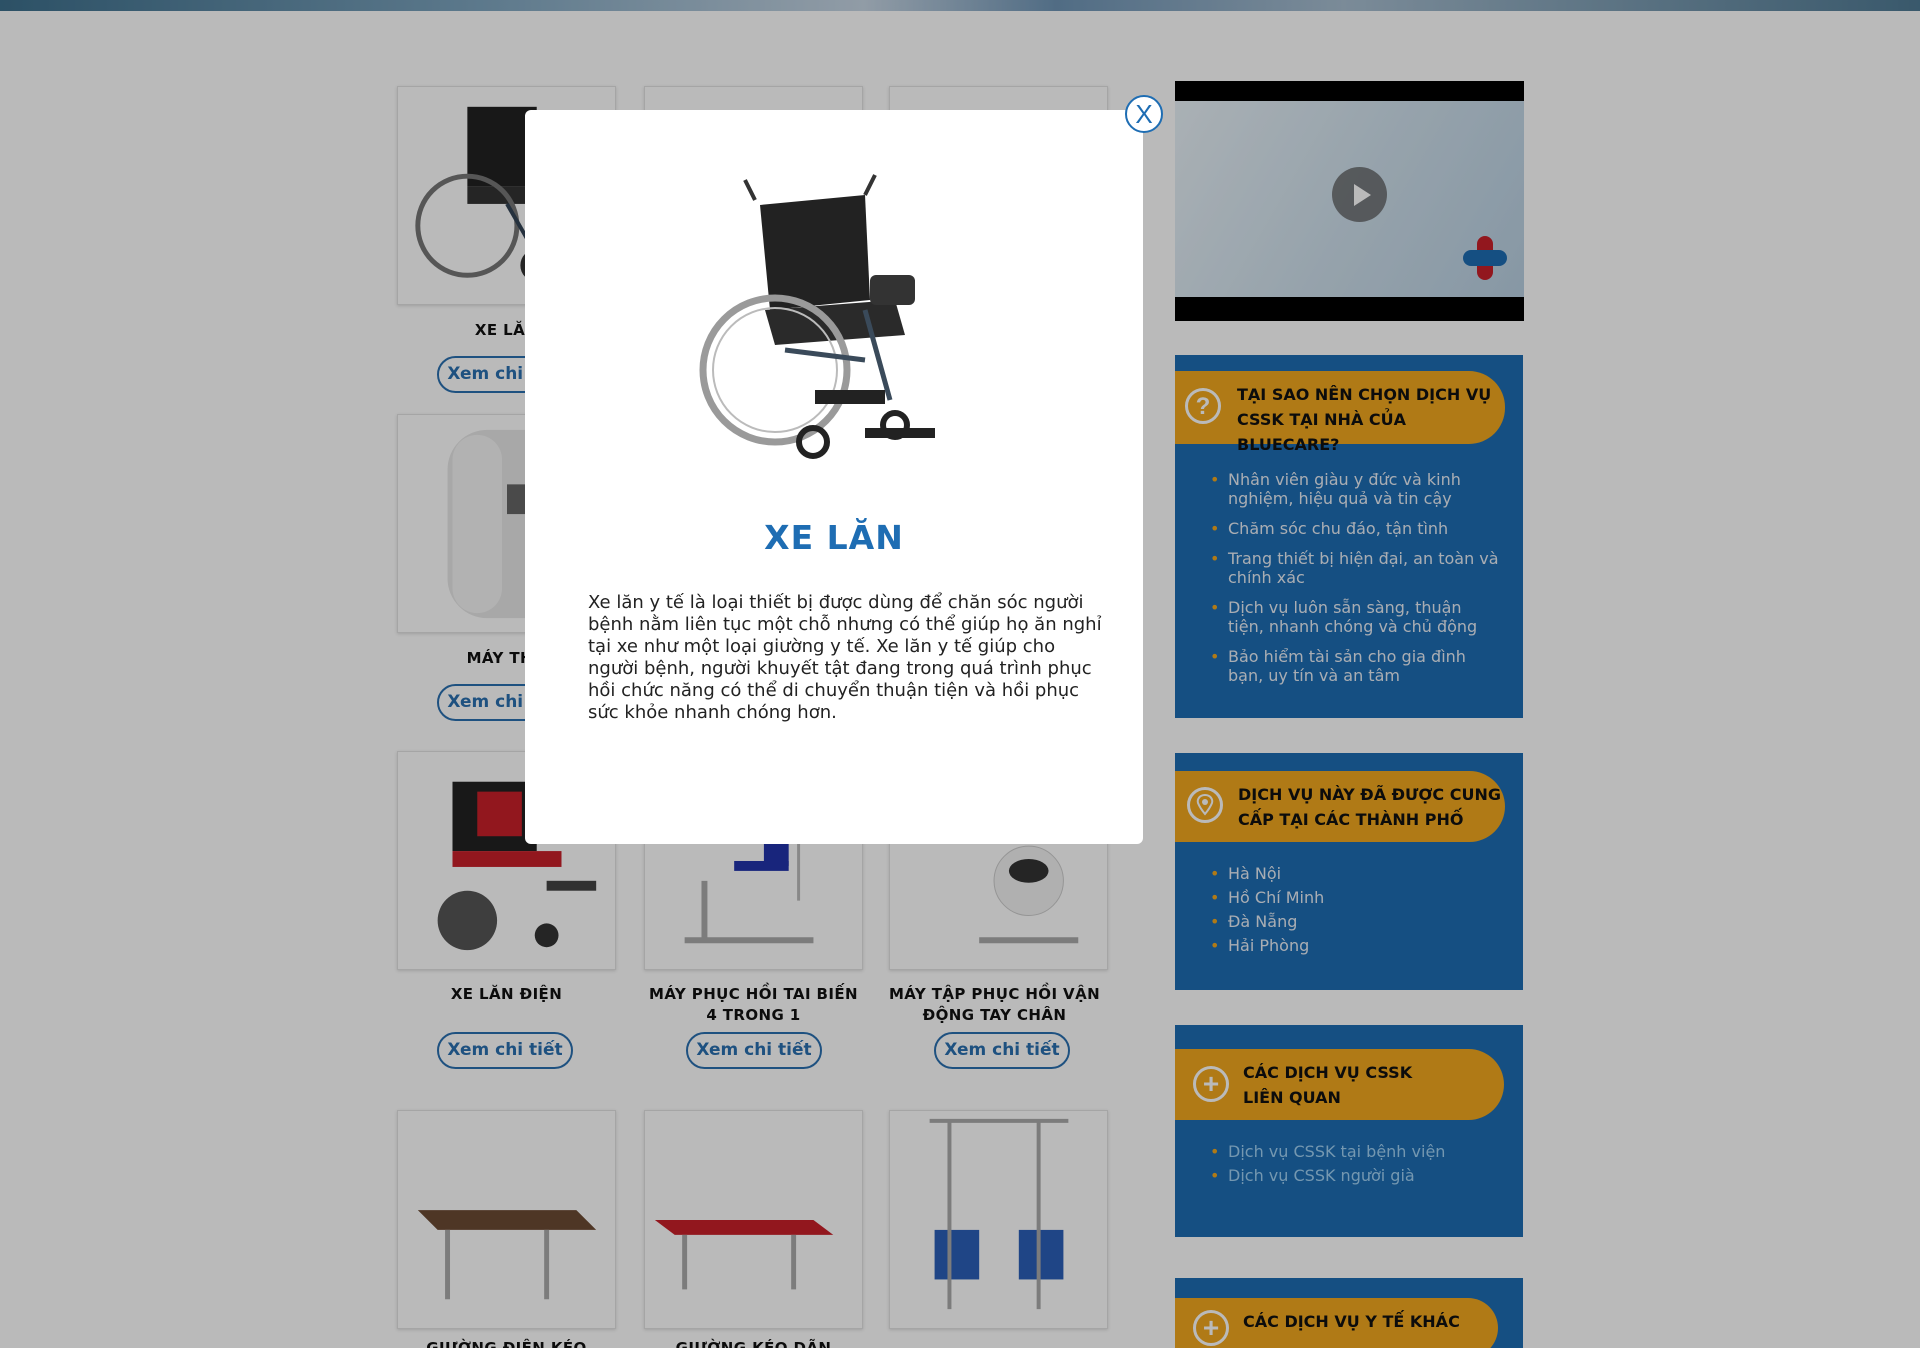 The height and width of the screenshot is (1348, 1920). I want to click on modal-title: XE LĂN, so click(834, 537).